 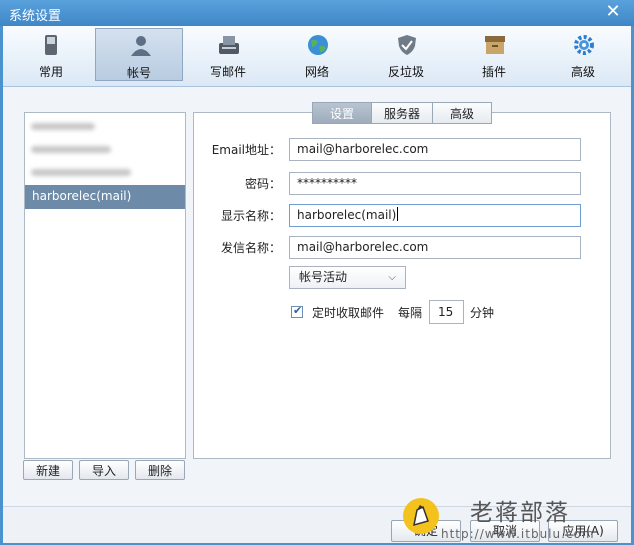 What do you see at coordinates (35, 16) in the screenshot?
I see `window-title: 系统设置` at bounding box center [35, 16].